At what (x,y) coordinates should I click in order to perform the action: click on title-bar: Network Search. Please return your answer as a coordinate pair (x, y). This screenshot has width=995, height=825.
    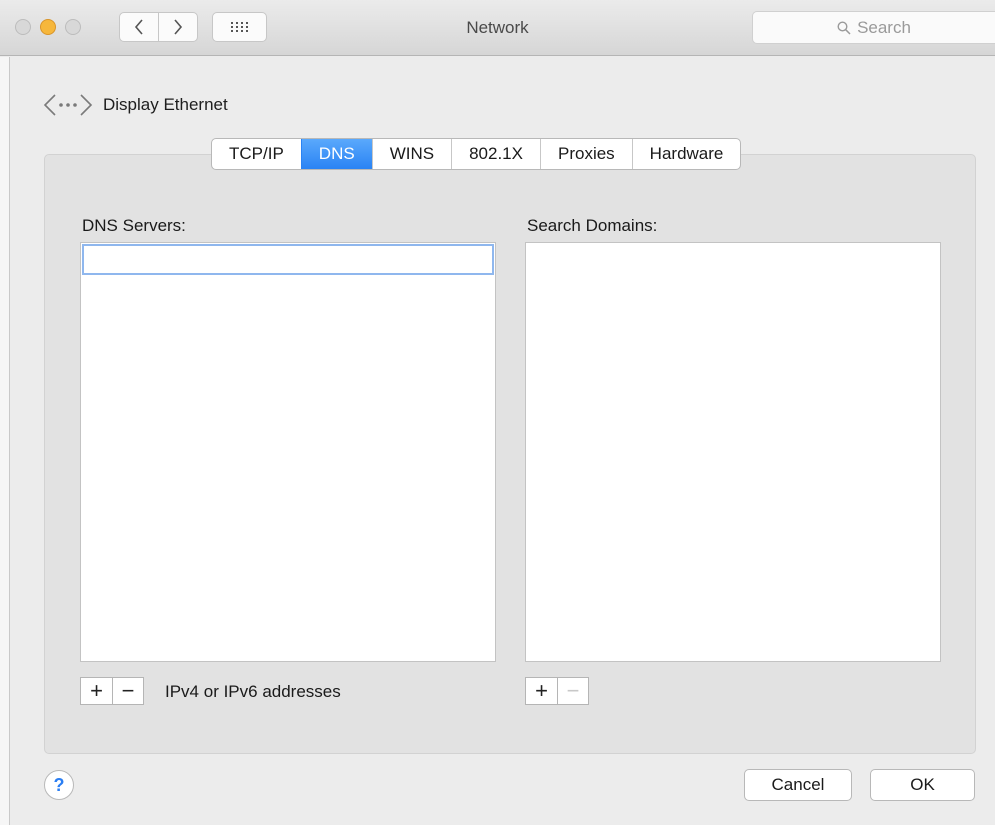
    Looking at the image, I should click on (497, 28).